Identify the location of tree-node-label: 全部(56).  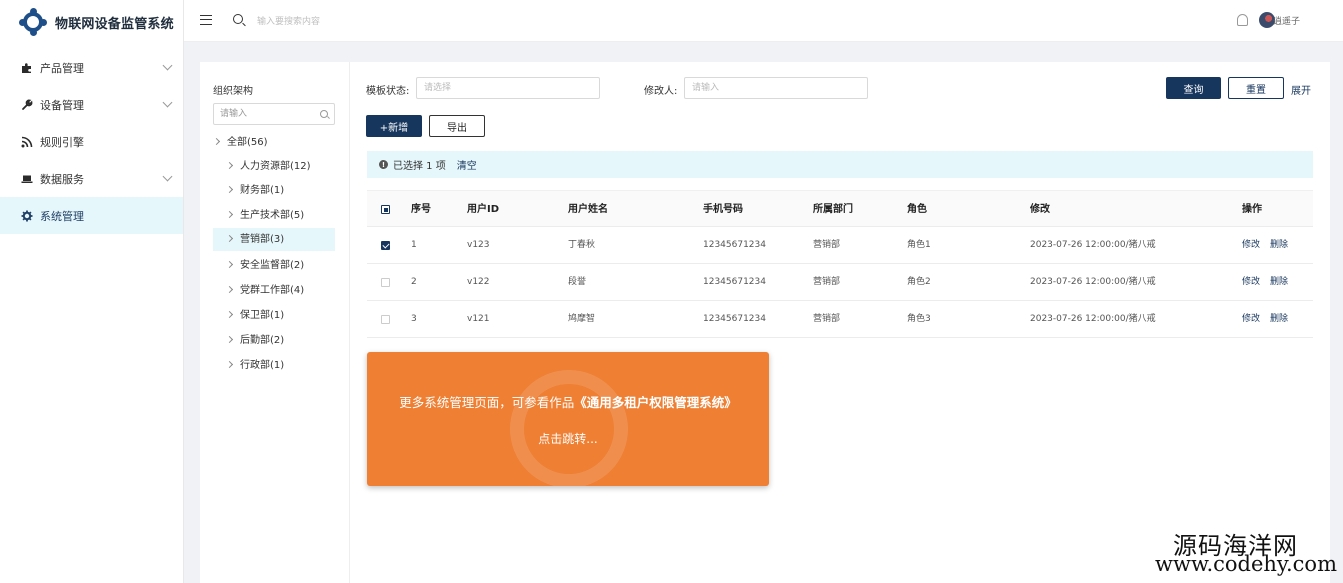
(247, 142).